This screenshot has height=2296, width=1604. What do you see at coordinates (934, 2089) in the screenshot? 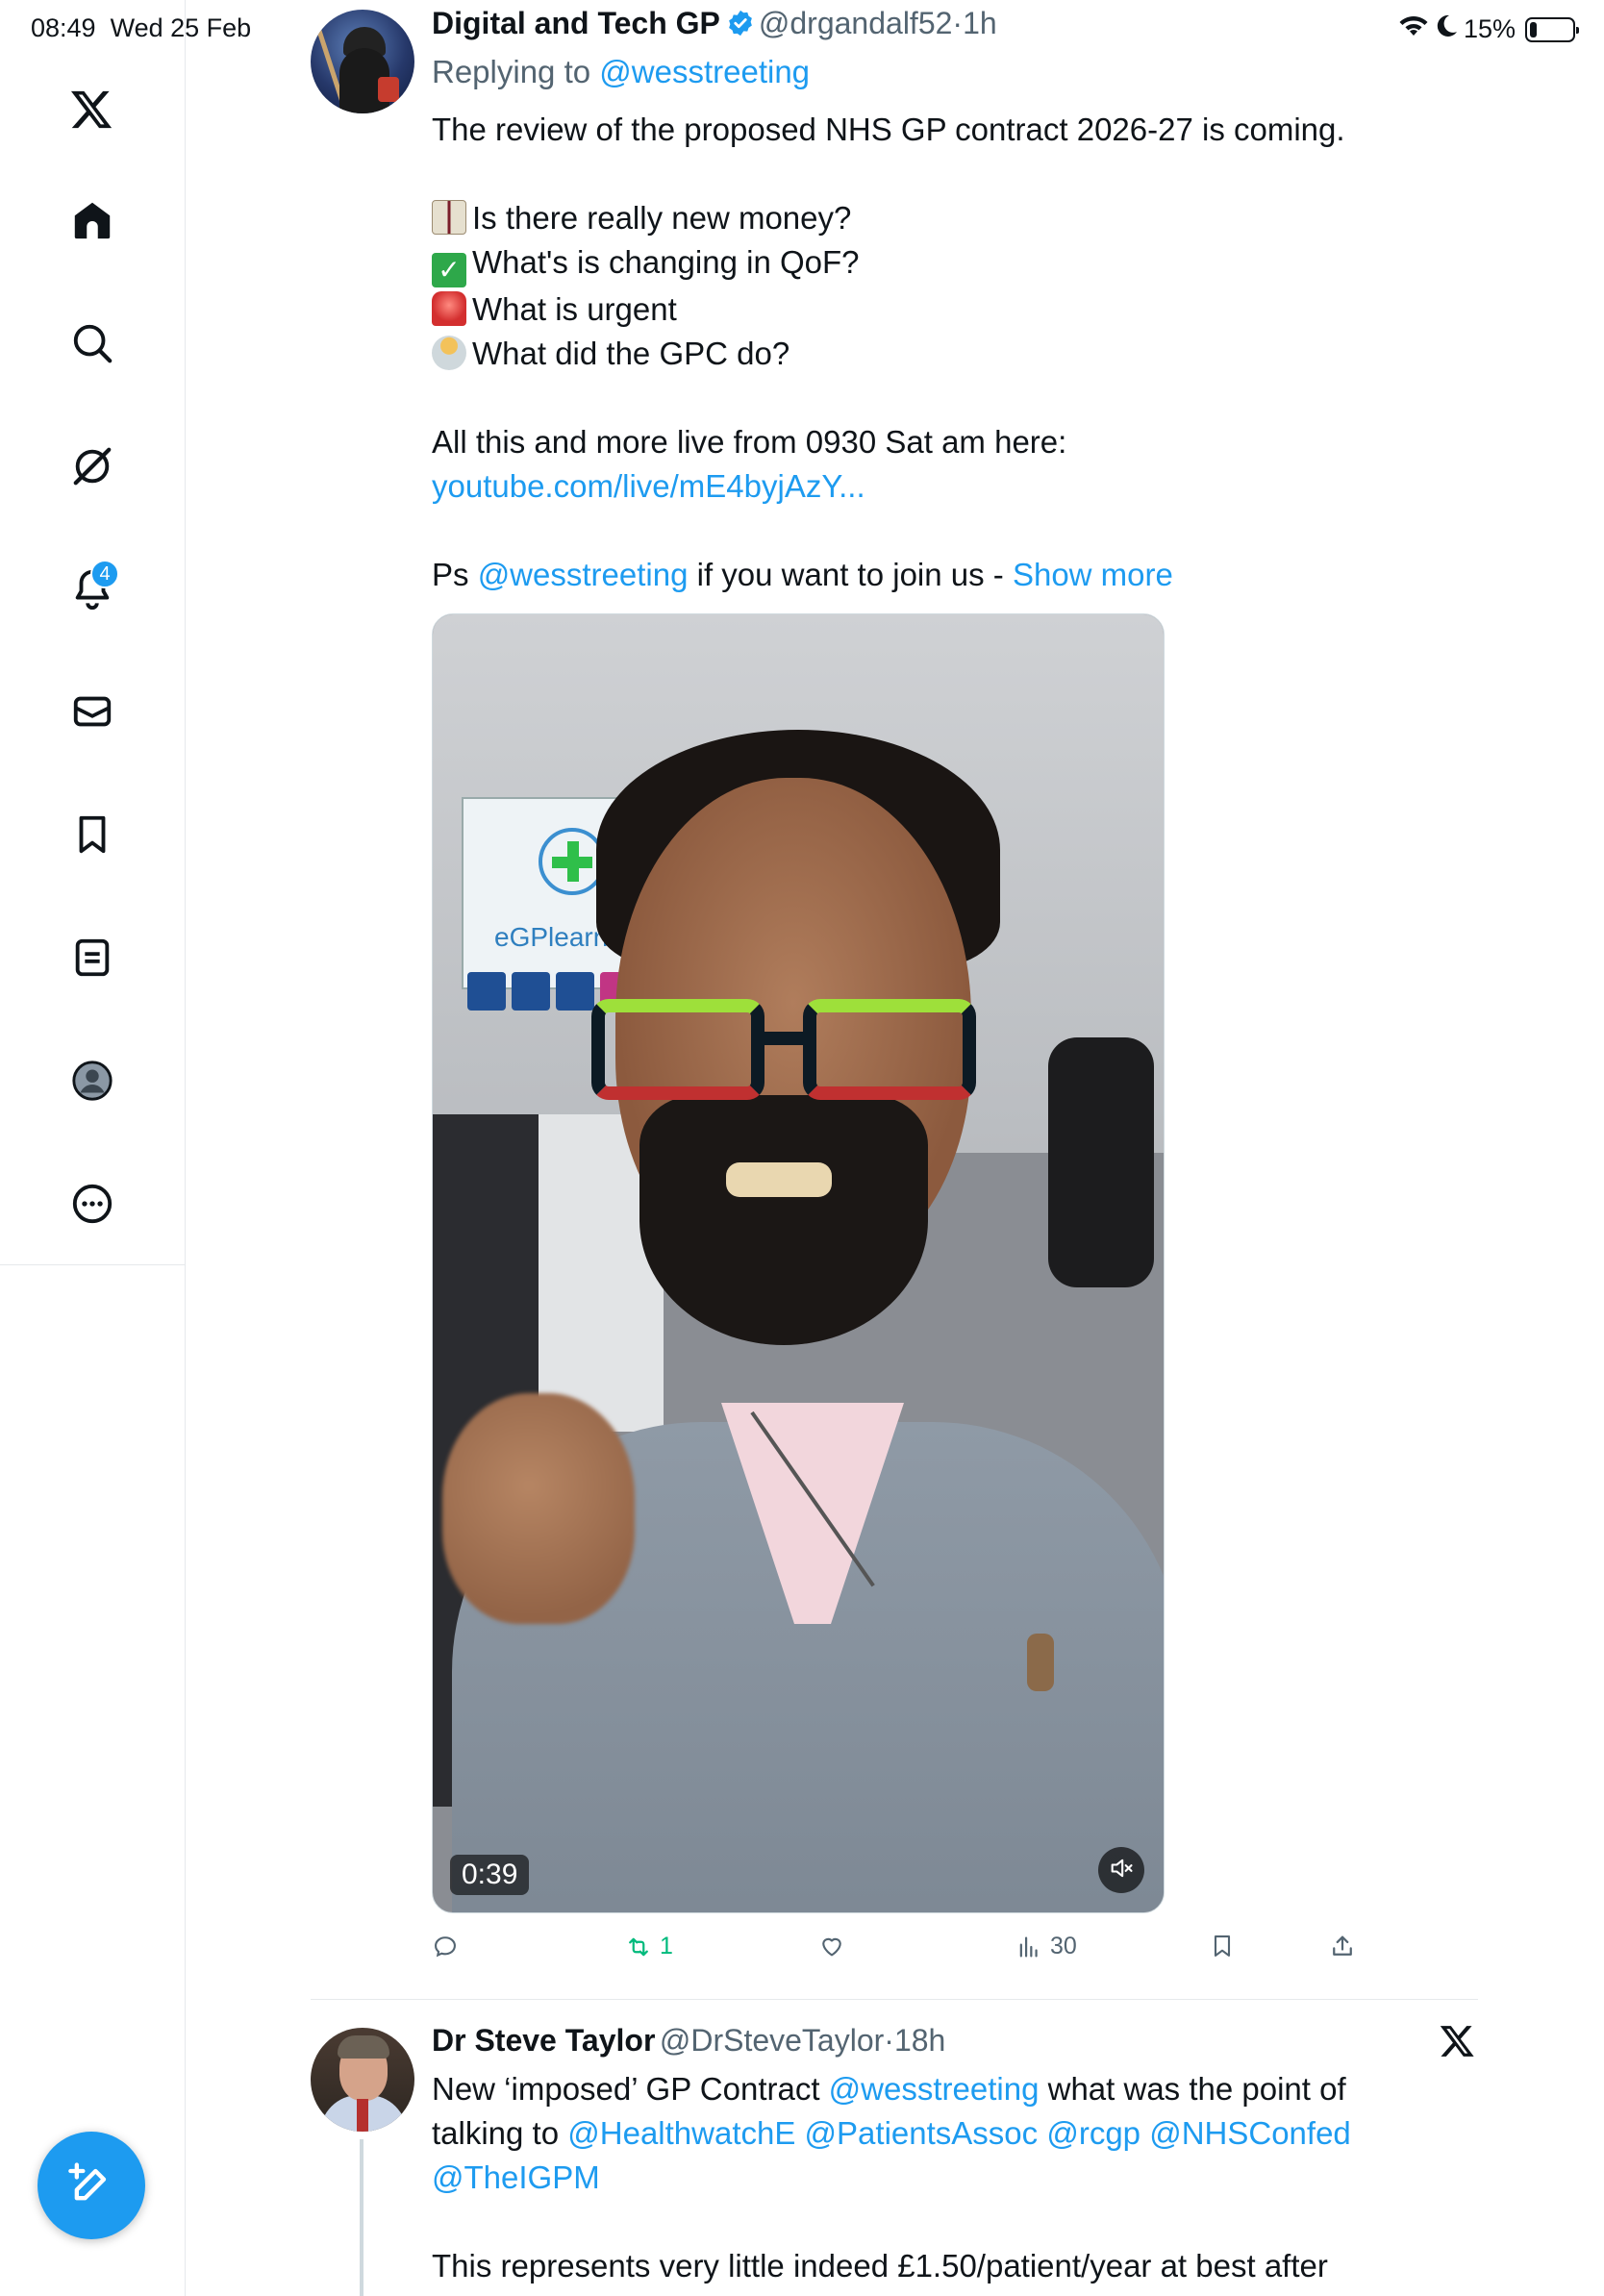
I see `mention: @wesstreeting` at bounding box center [934, 2089].